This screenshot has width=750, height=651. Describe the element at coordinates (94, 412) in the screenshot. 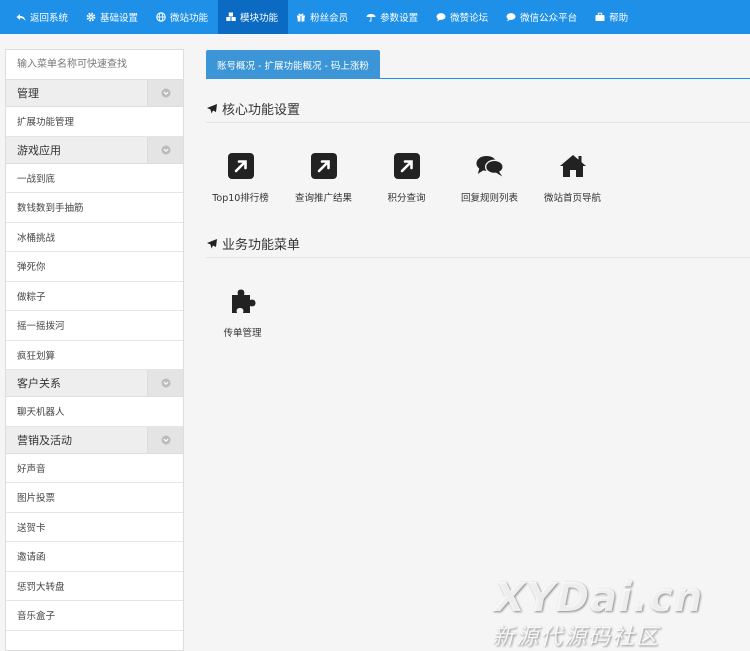

I see `sidebar-item: 聊天机器人` at that location.